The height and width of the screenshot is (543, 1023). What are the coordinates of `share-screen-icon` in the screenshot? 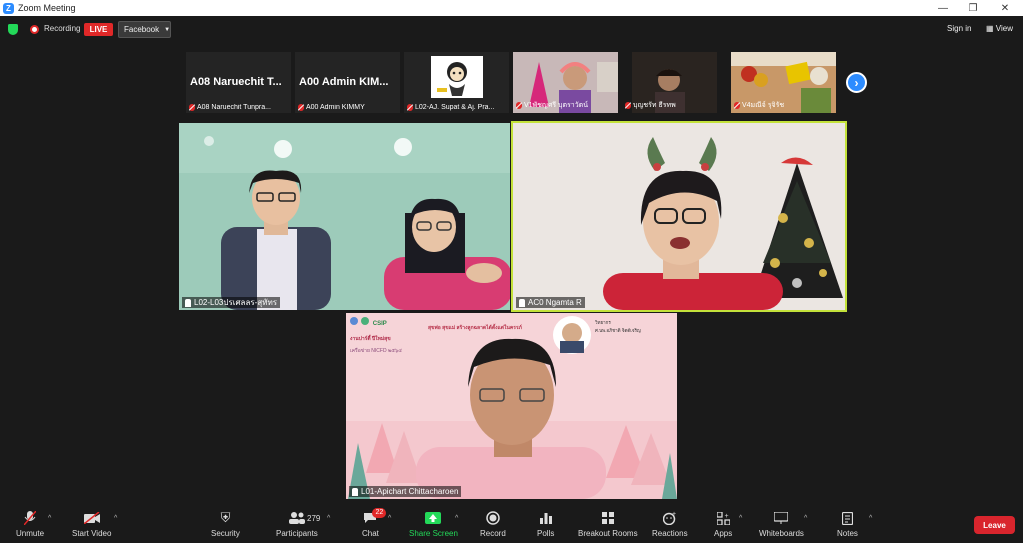 It's located at (433, 518).